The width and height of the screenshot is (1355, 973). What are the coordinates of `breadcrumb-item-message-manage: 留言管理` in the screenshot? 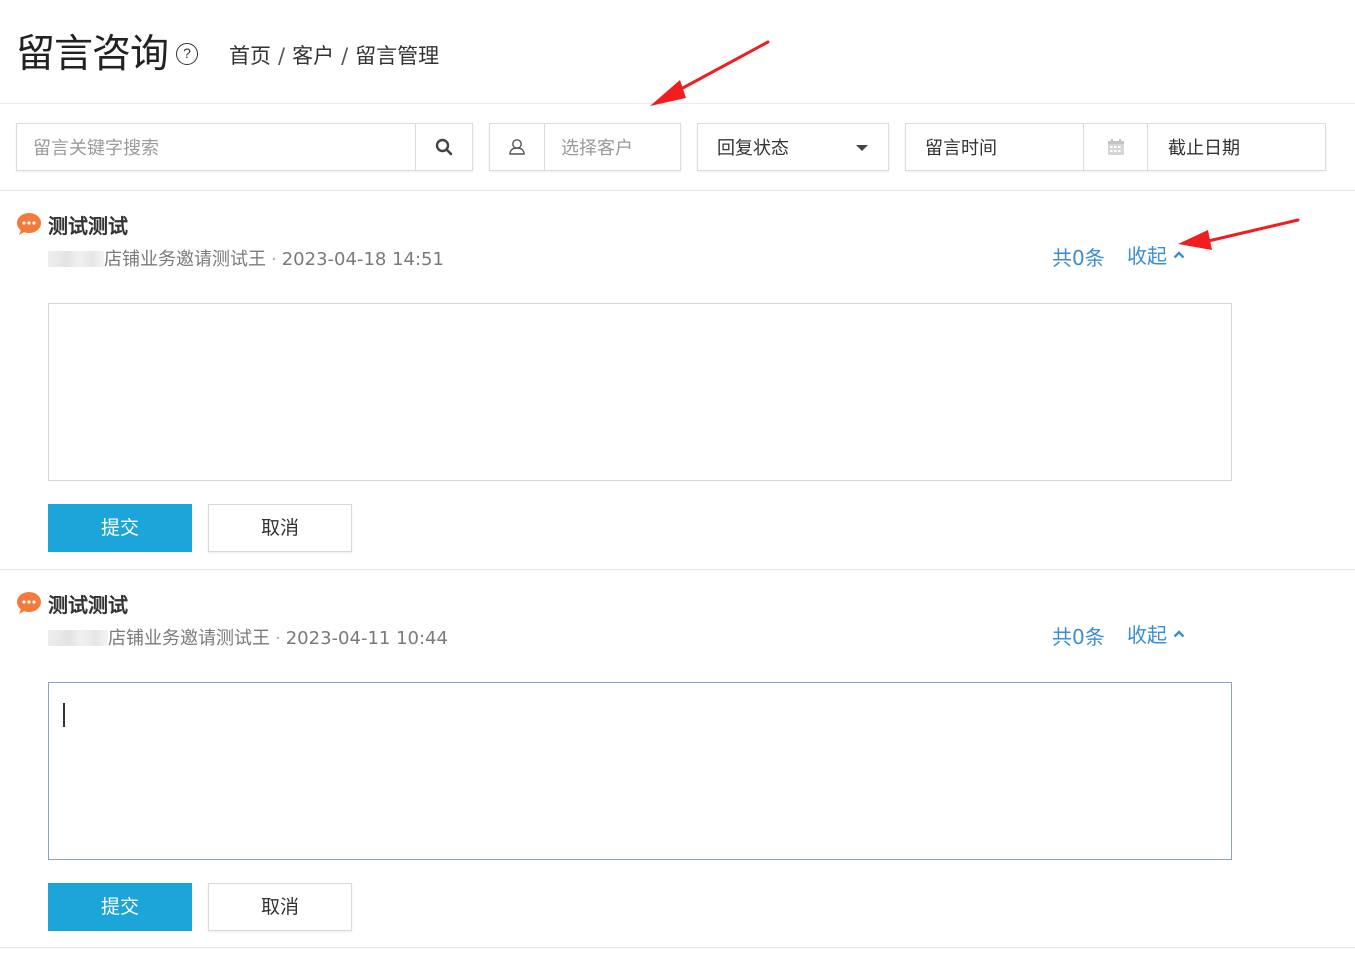 It's located at (397, 56).